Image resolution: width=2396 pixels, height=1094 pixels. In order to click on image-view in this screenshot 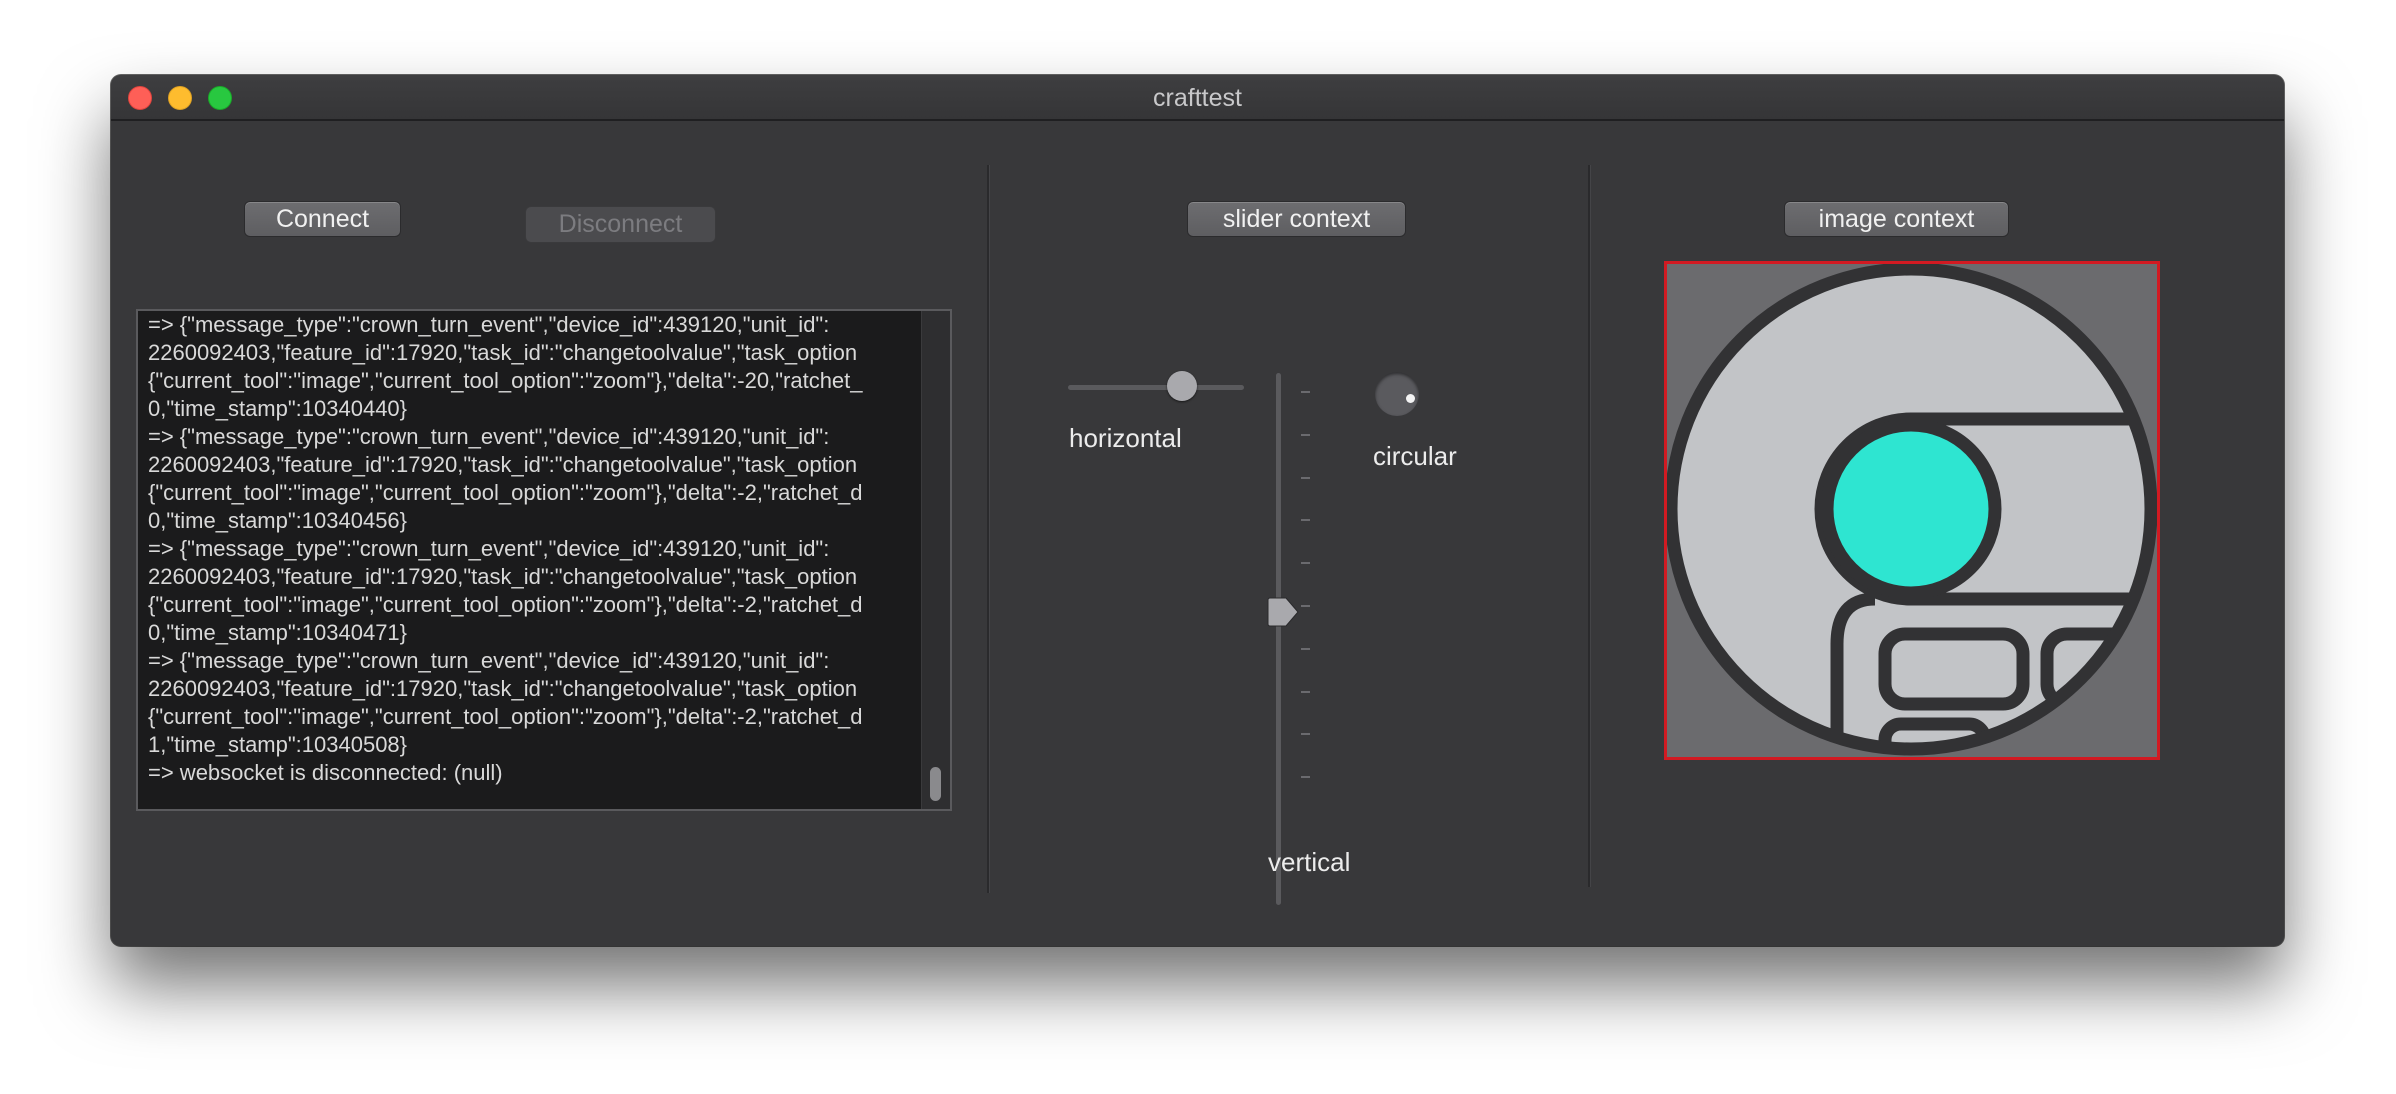, I will do `click(1912, 510)`.